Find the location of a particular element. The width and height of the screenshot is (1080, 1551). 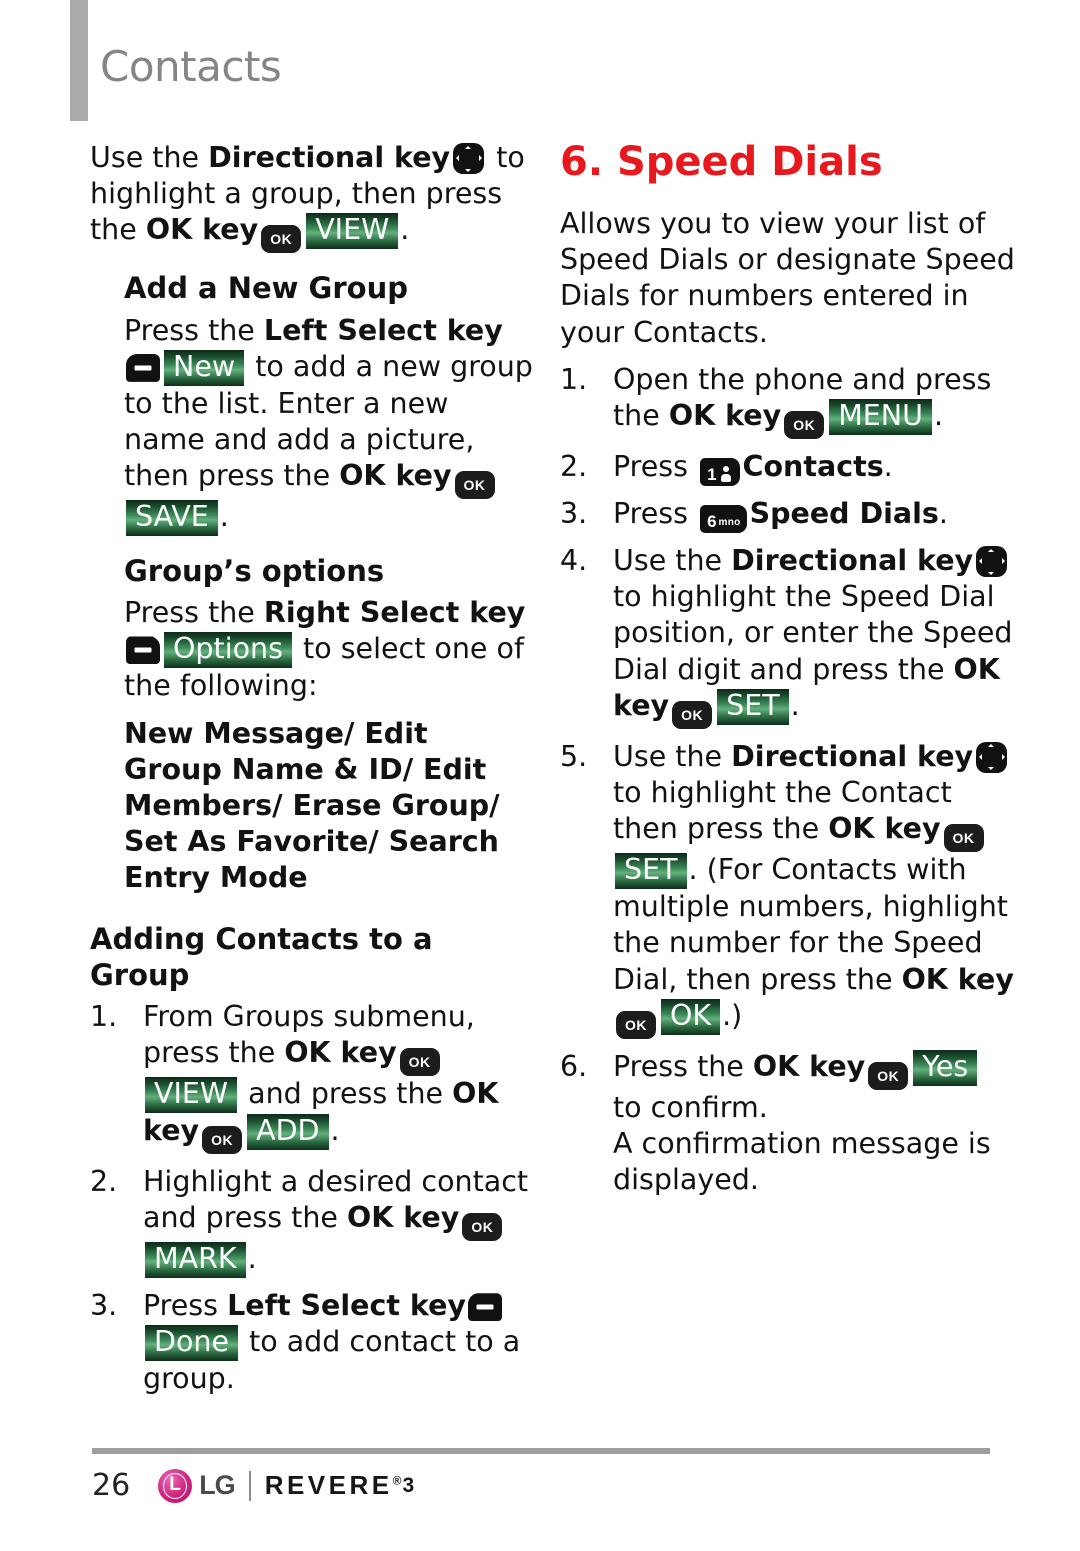

step-left-select-label: Left Select key is located at coordinates (347, 1306).